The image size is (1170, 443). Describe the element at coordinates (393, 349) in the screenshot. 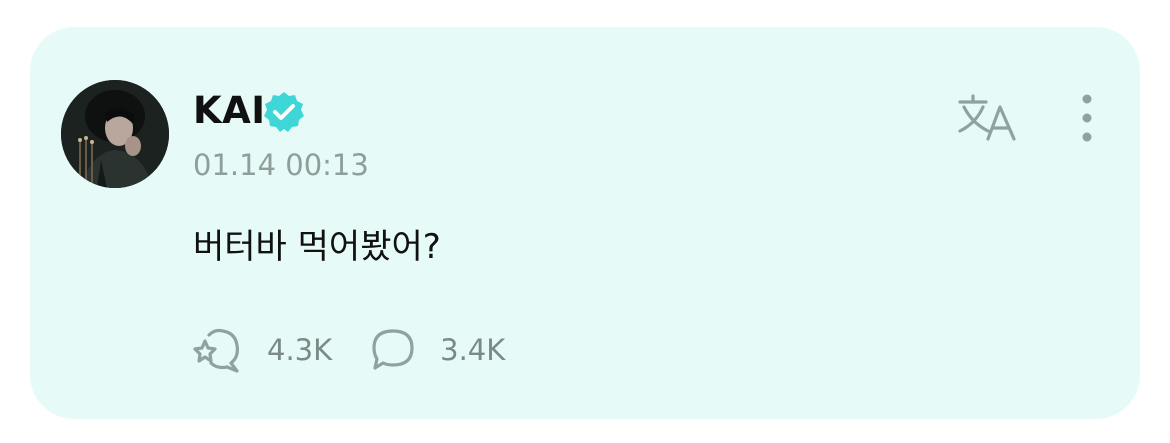

I see `comment-bubble-icon` at that location.